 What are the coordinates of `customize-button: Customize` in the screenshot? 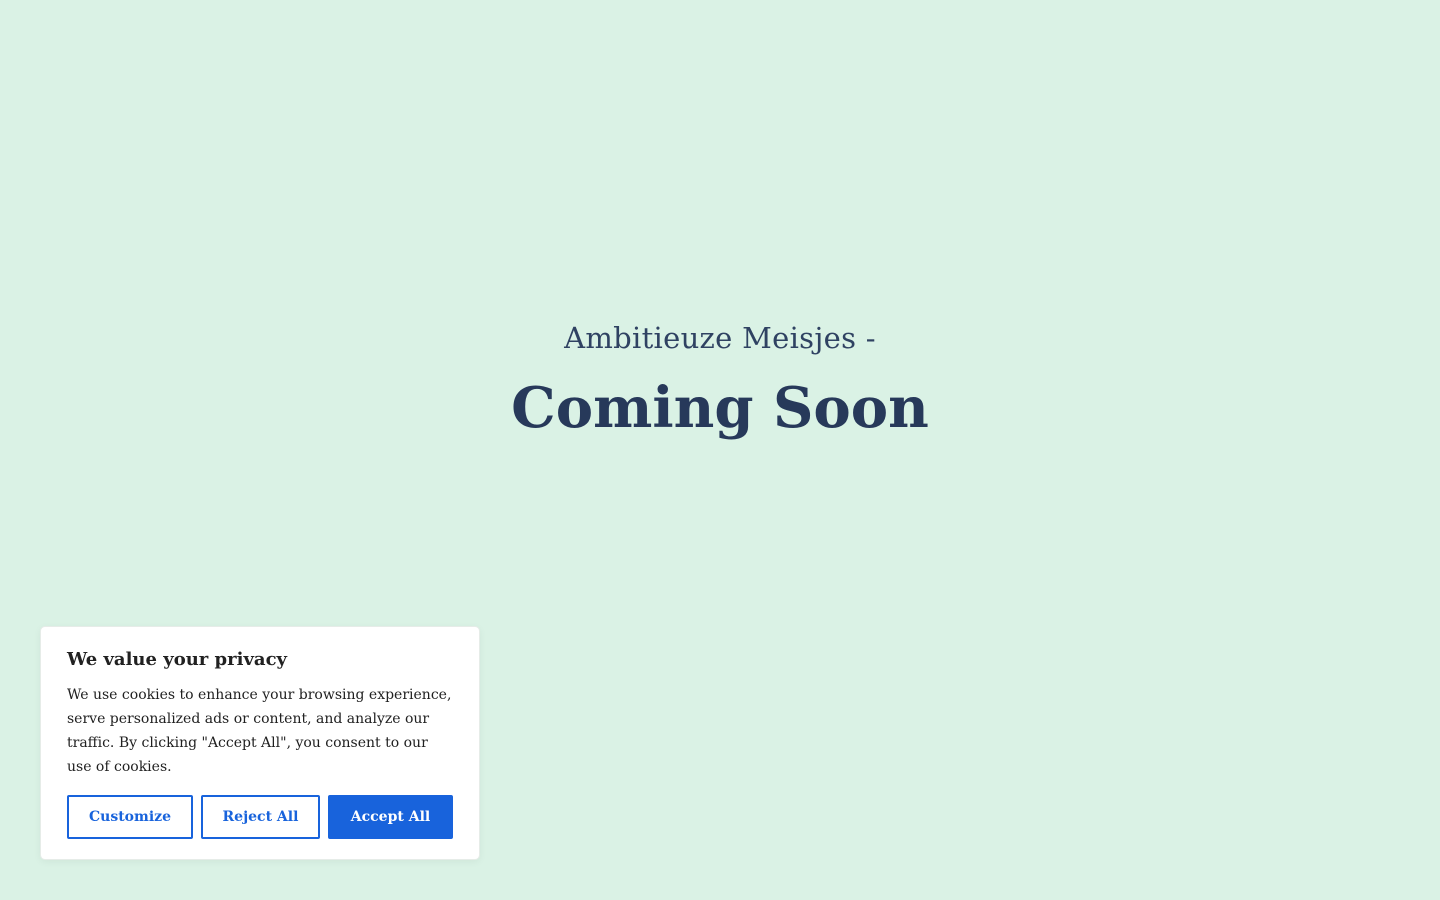 It's located at (130, 817).